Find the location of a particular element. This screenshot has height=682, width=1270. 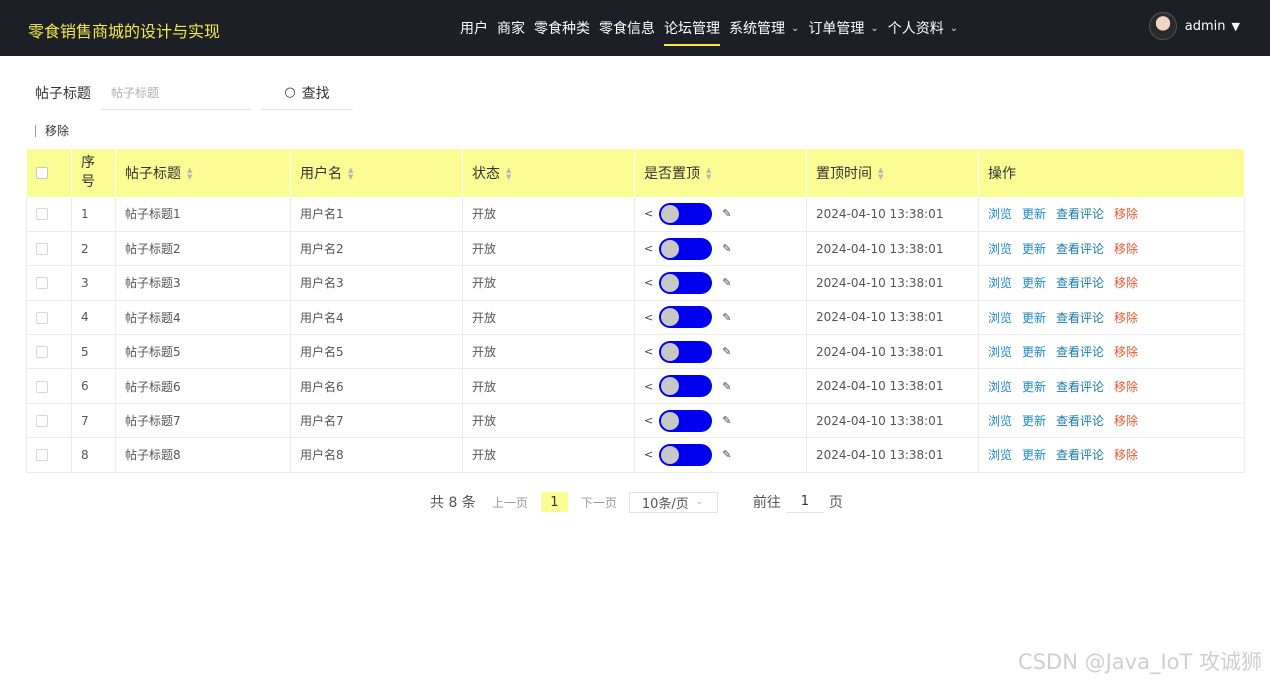

nav-item-5: 系统管理 ⌄ is located at coordinates (764, 28).